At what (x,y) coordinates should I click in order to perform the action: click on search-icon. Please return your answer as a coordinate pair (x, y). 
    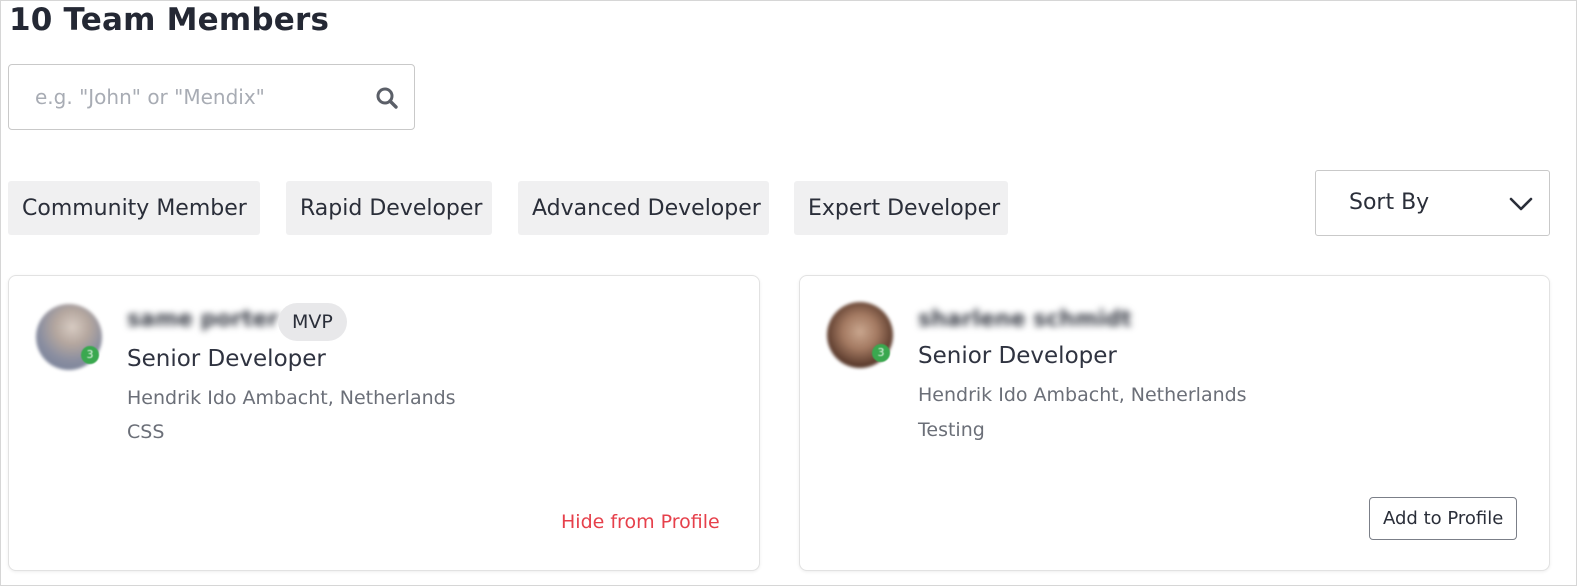
    Looking at the image, I should click on (387, 98).